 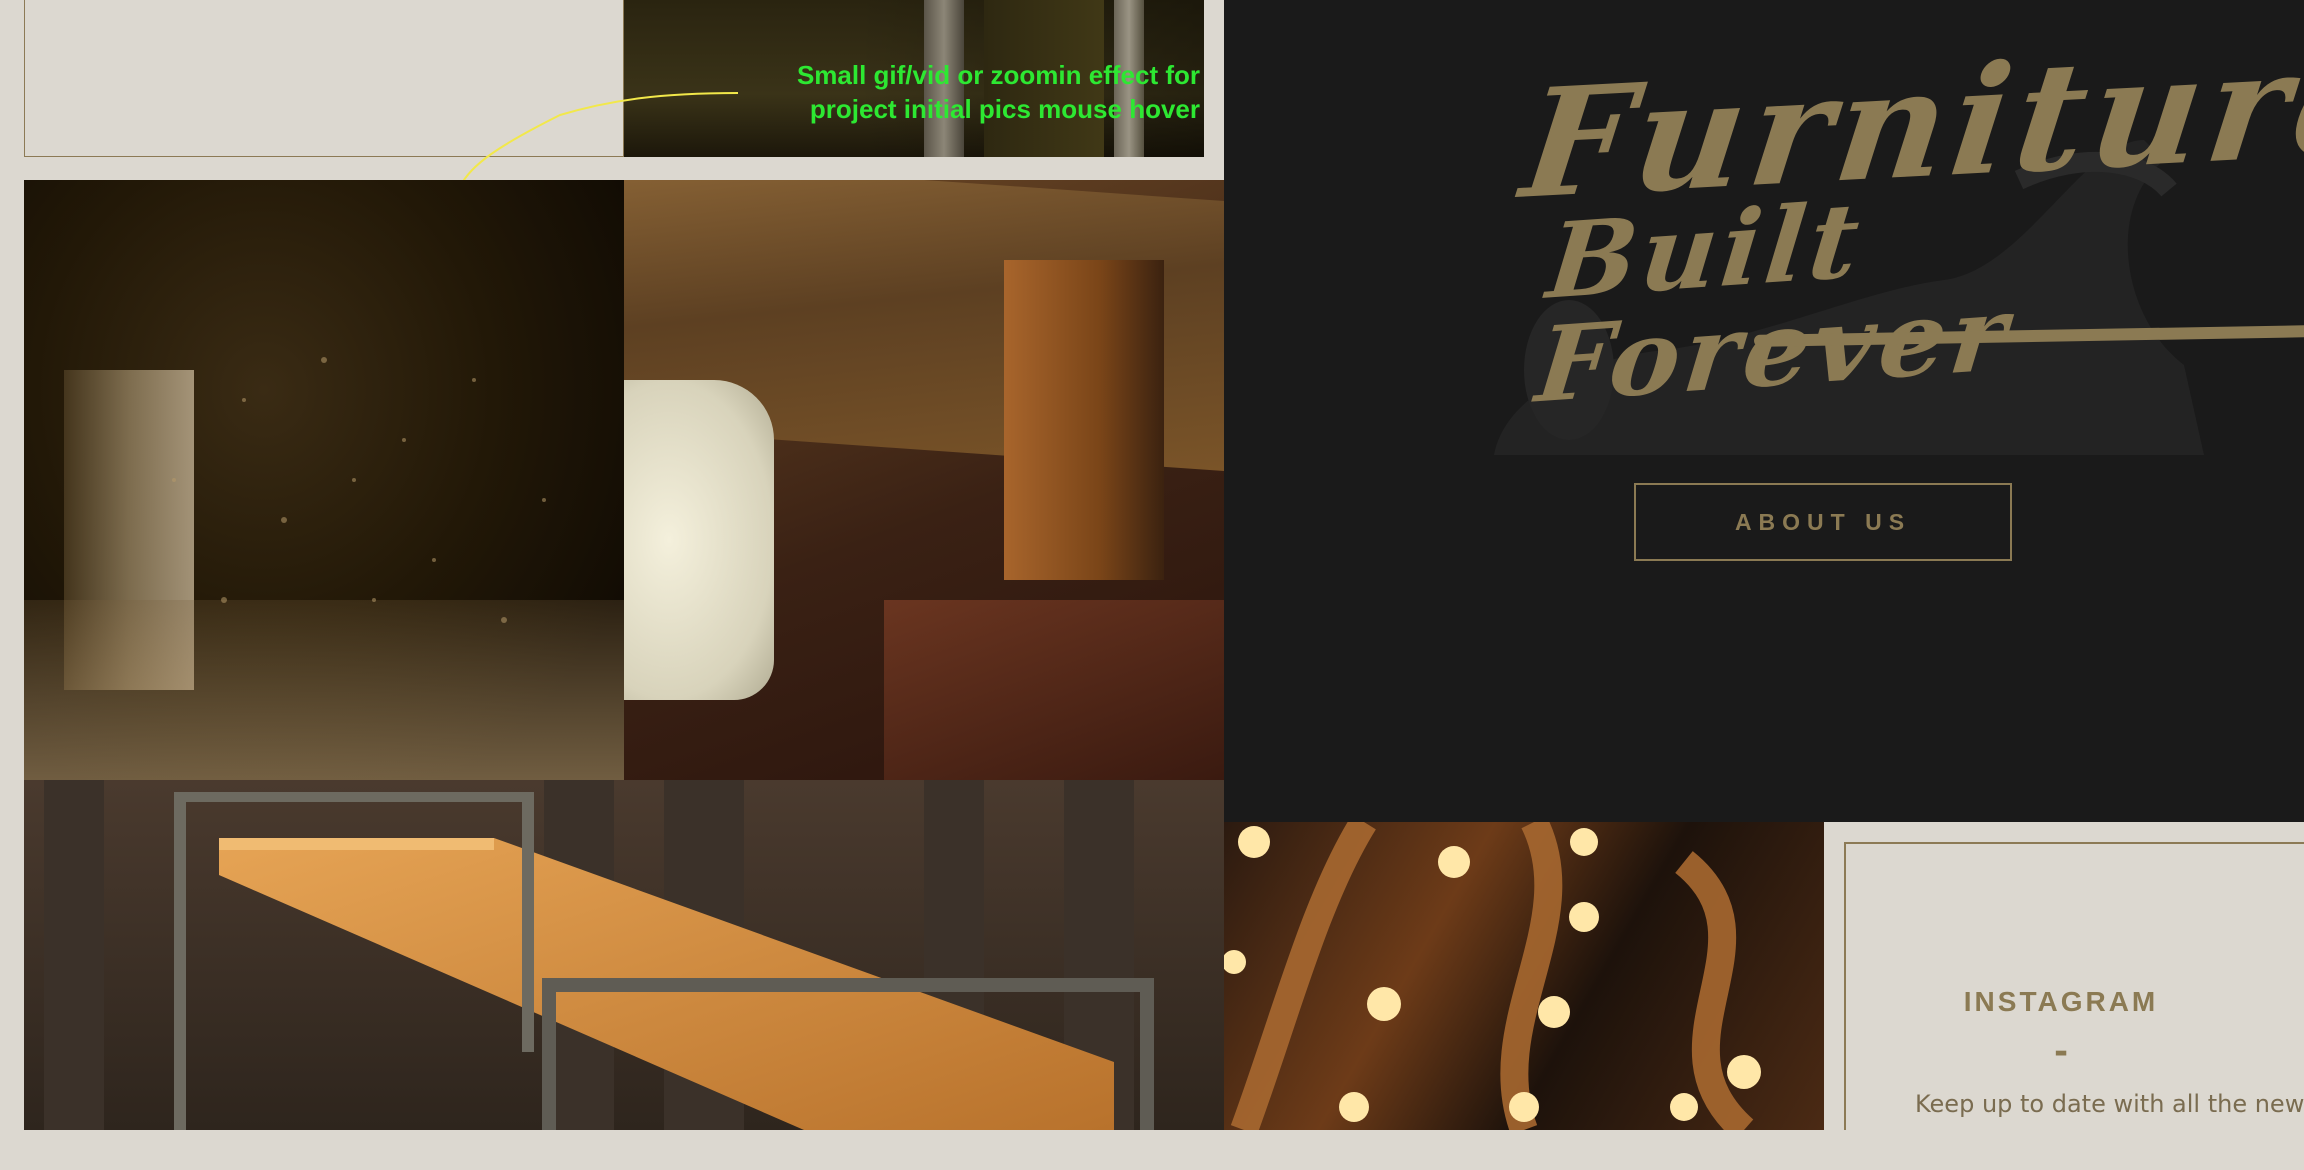 I want to click on about-us-button: ABOUT US, so click(x=1823, y=522).